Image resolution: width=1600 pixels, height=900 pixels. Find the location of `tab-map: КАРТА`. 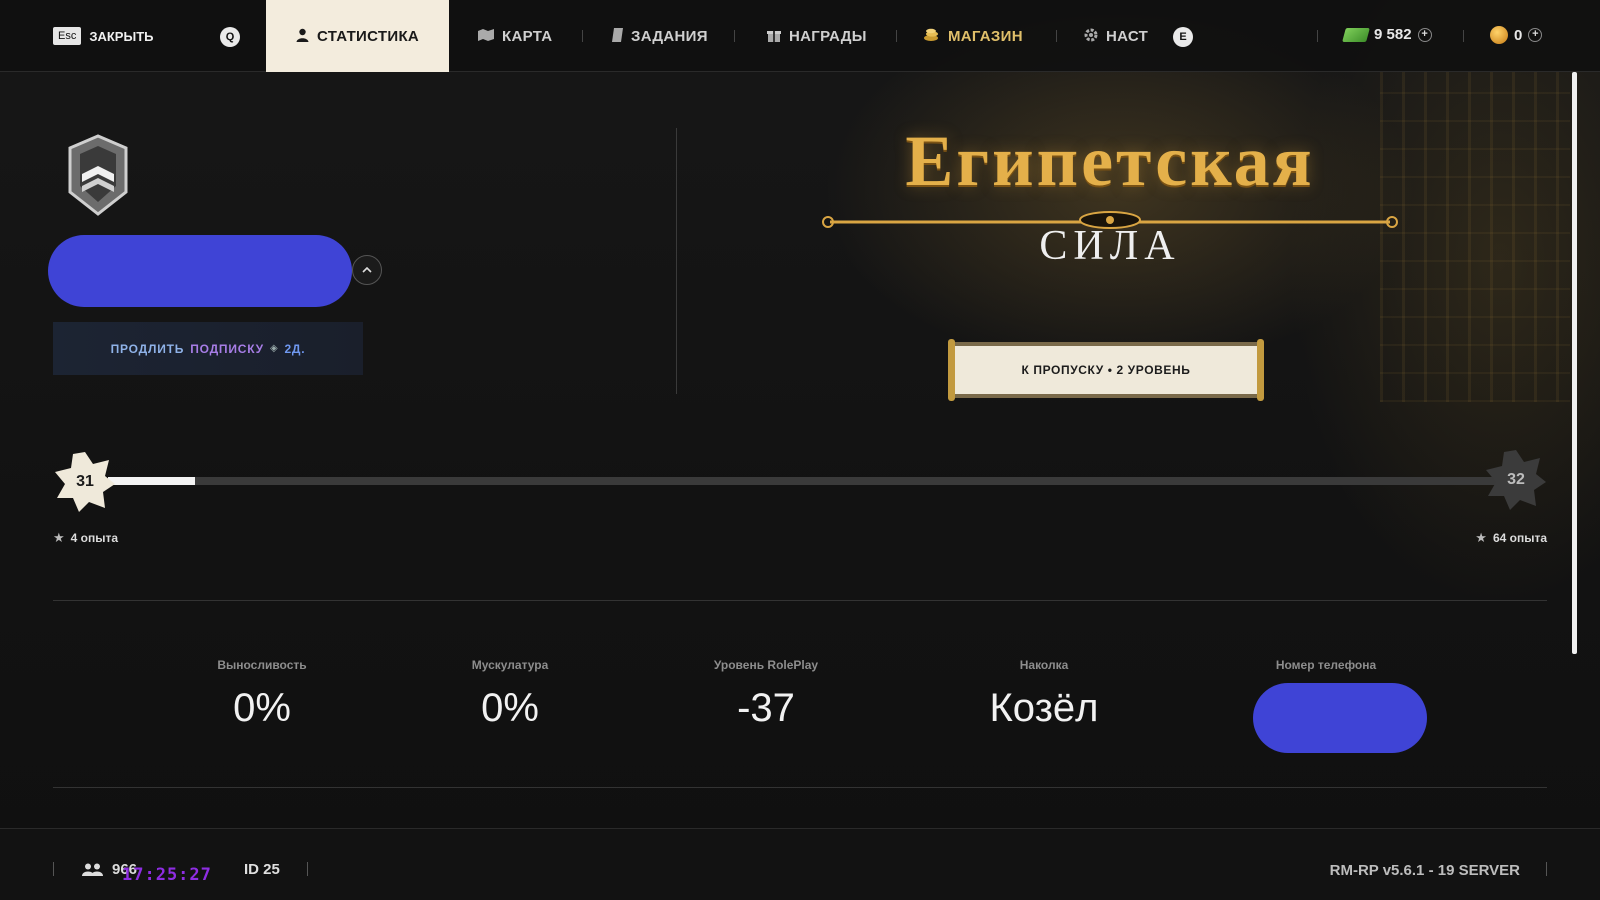

tab-map: КАРТА is located at coordinates (515, 36).